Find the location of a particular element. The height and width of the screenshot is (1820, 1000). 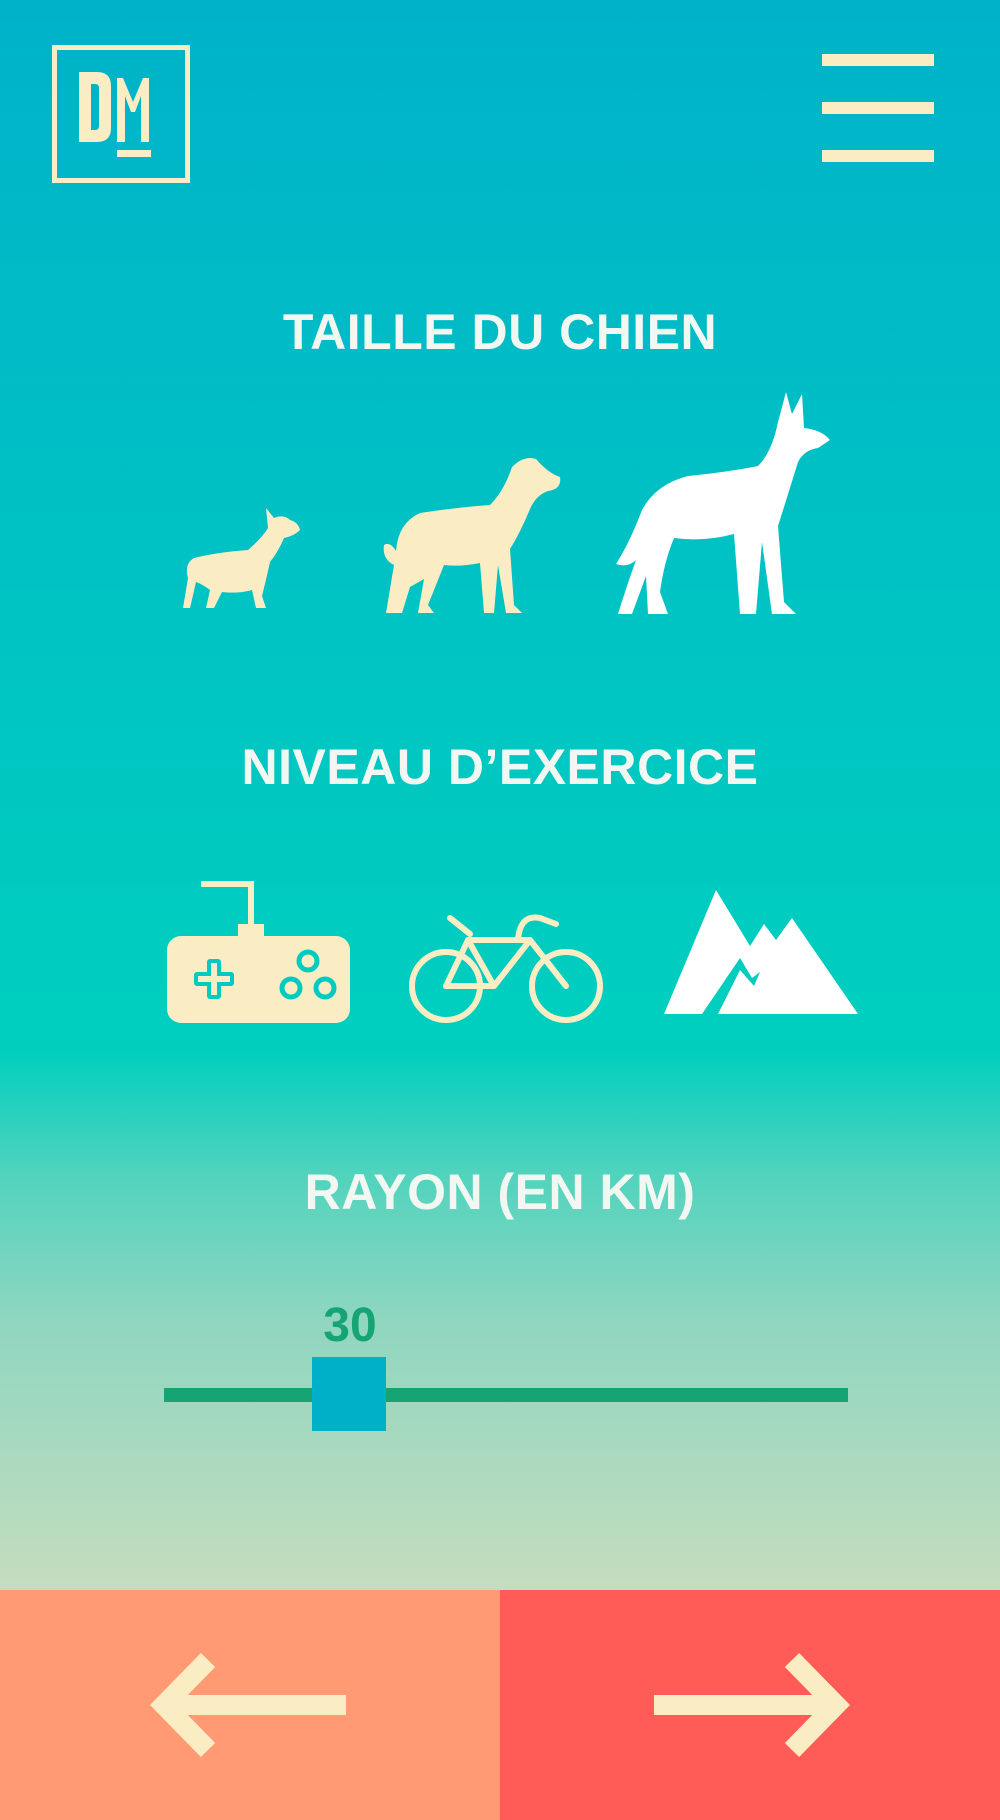

slider-value: 30 is located at coordinates (350, 1325).